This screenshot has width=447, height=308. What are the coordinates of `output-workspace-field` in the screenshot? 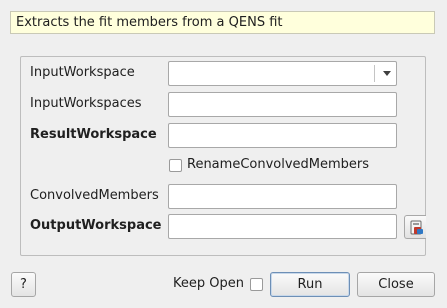 It's located at (282, 226).